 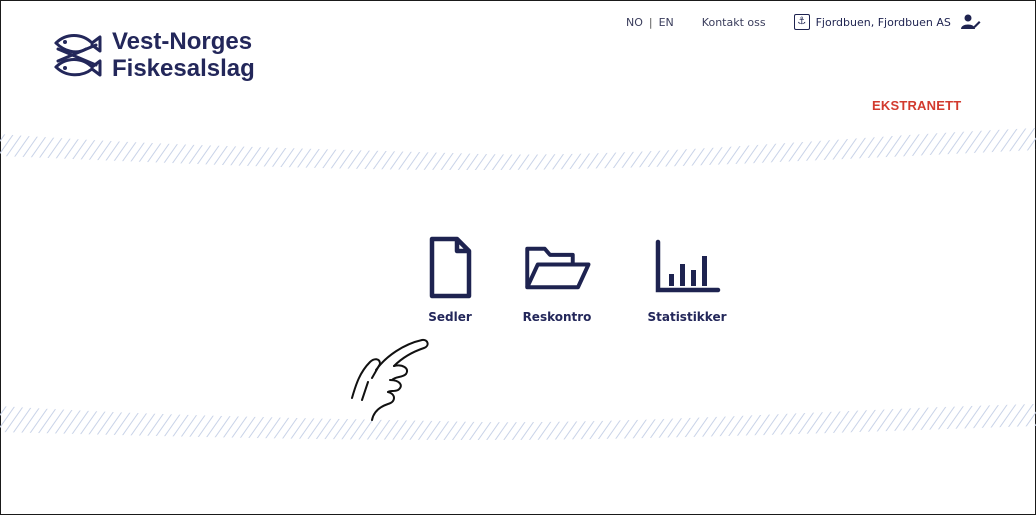 I want to click on brand-line2: Fiskesalslag, so click(x=183, y=68).